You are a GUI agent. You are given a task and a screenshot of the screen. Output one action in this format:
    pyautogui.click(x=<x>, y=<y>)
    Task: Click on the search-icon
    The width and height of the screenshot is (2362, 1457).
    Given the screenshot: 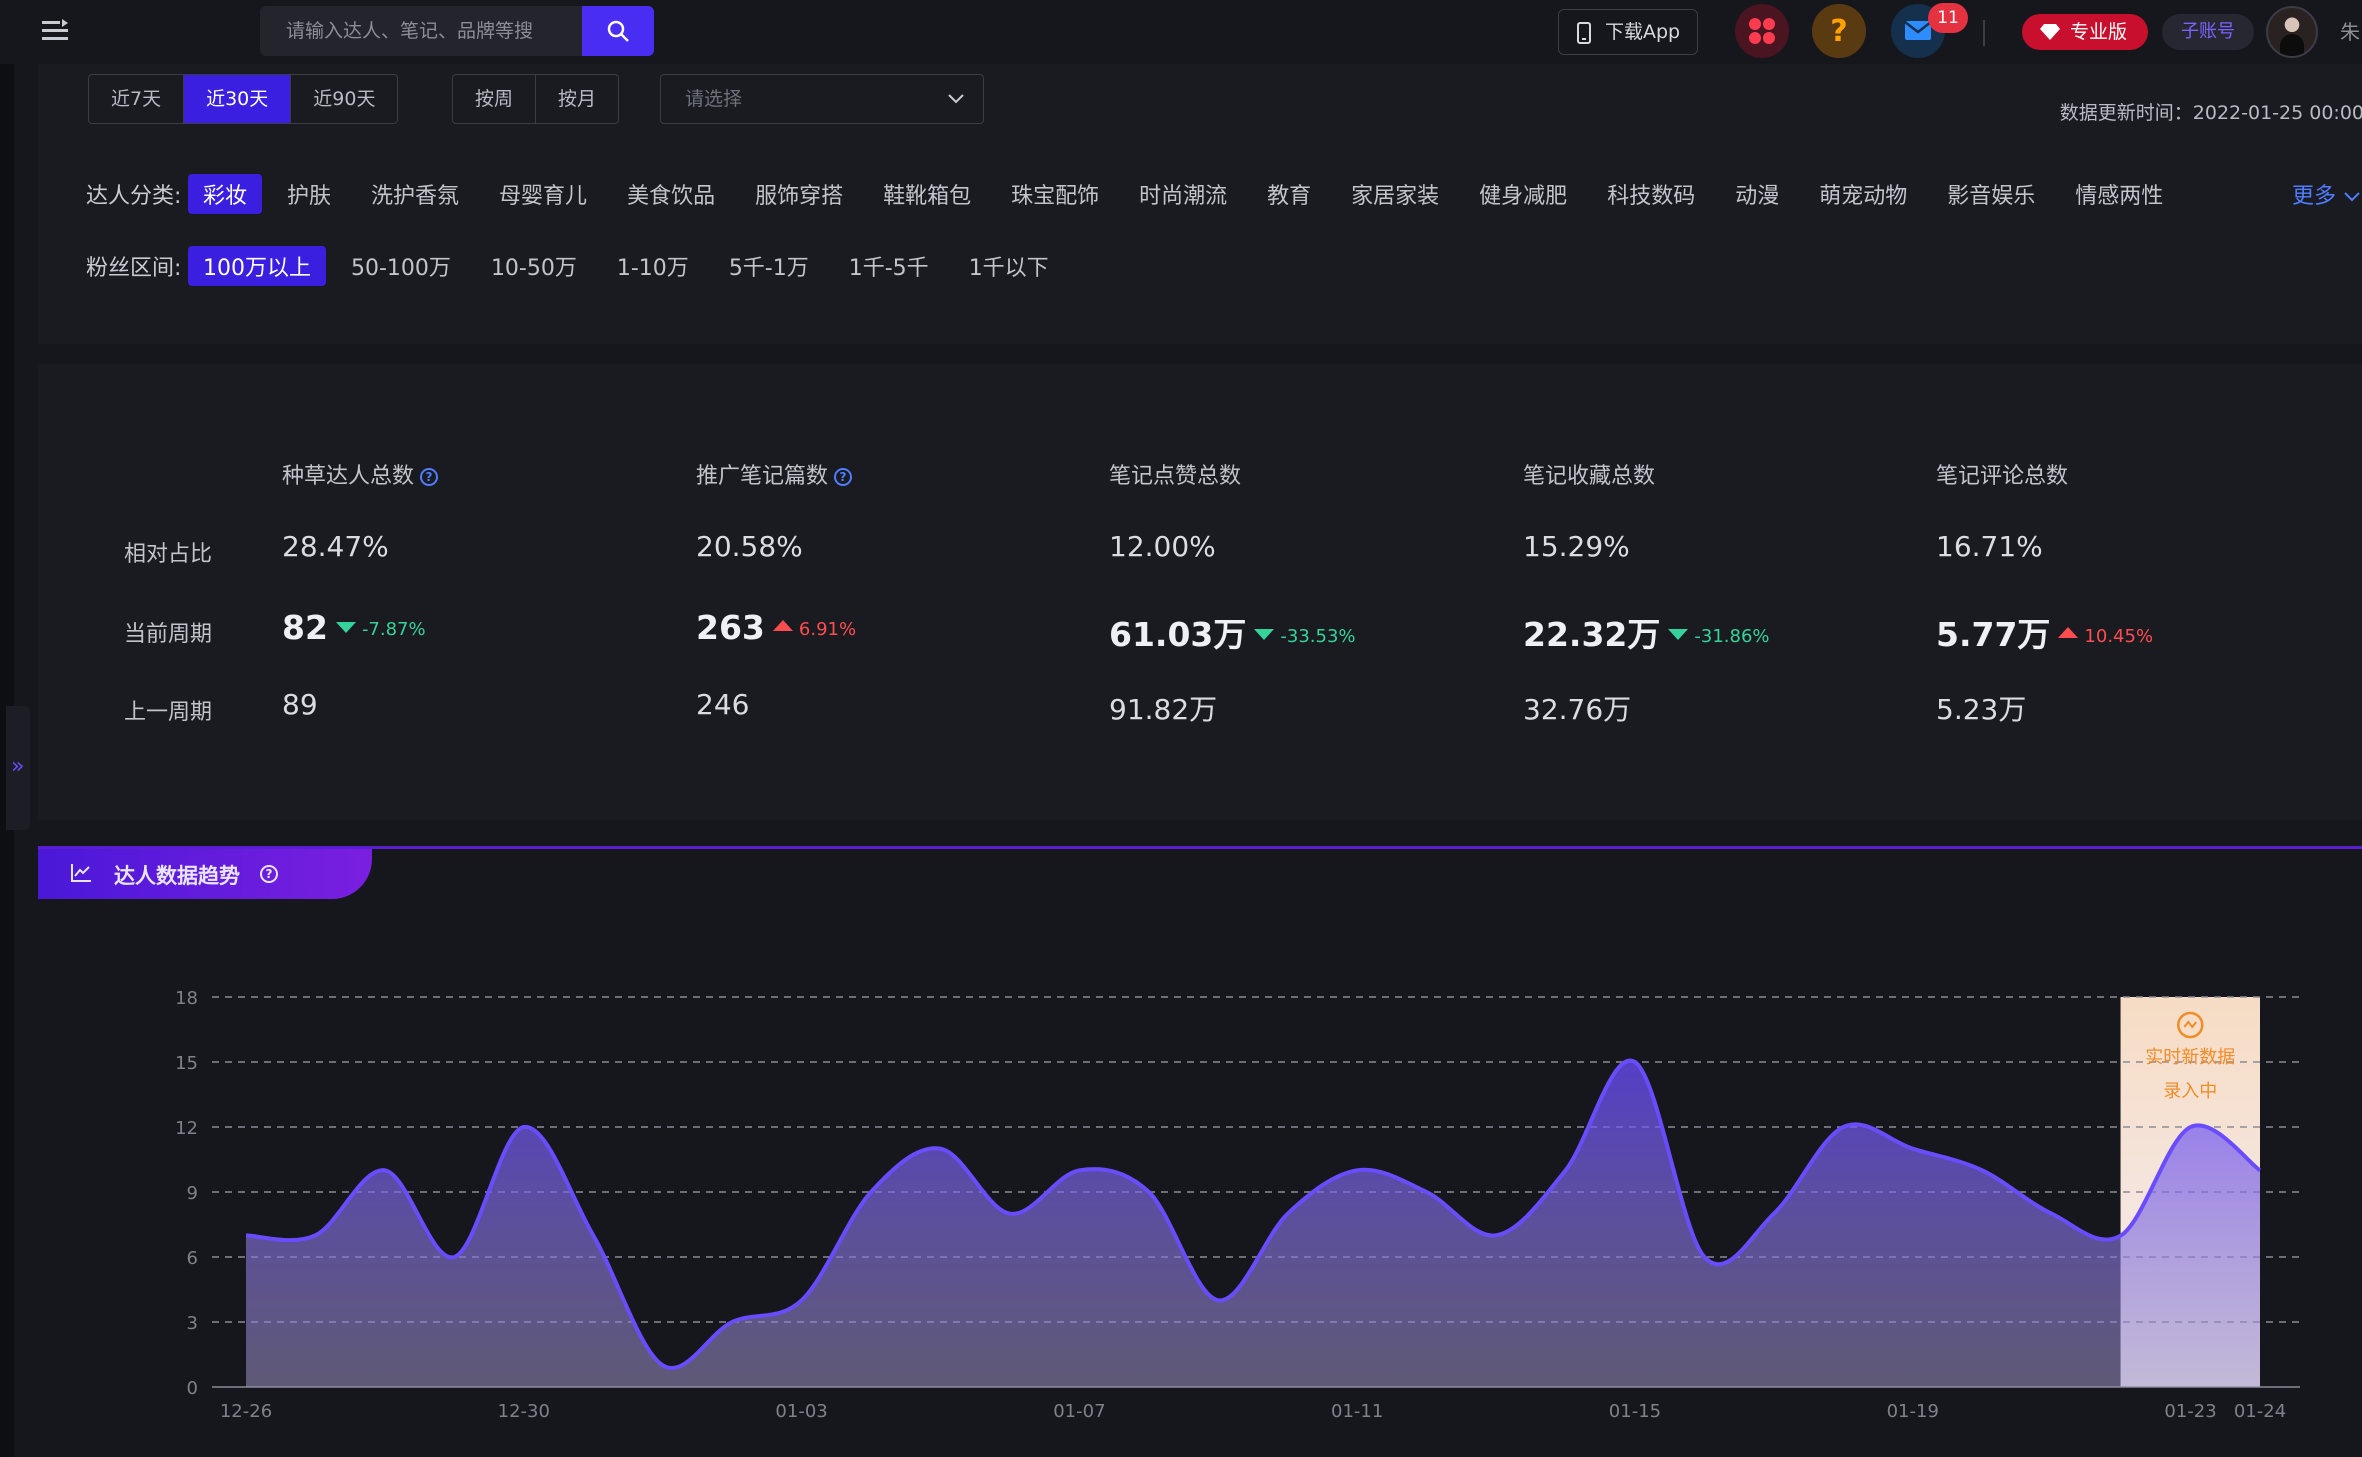 What is the action you would take?
    pyautogui.click(x=618, y=31)
    